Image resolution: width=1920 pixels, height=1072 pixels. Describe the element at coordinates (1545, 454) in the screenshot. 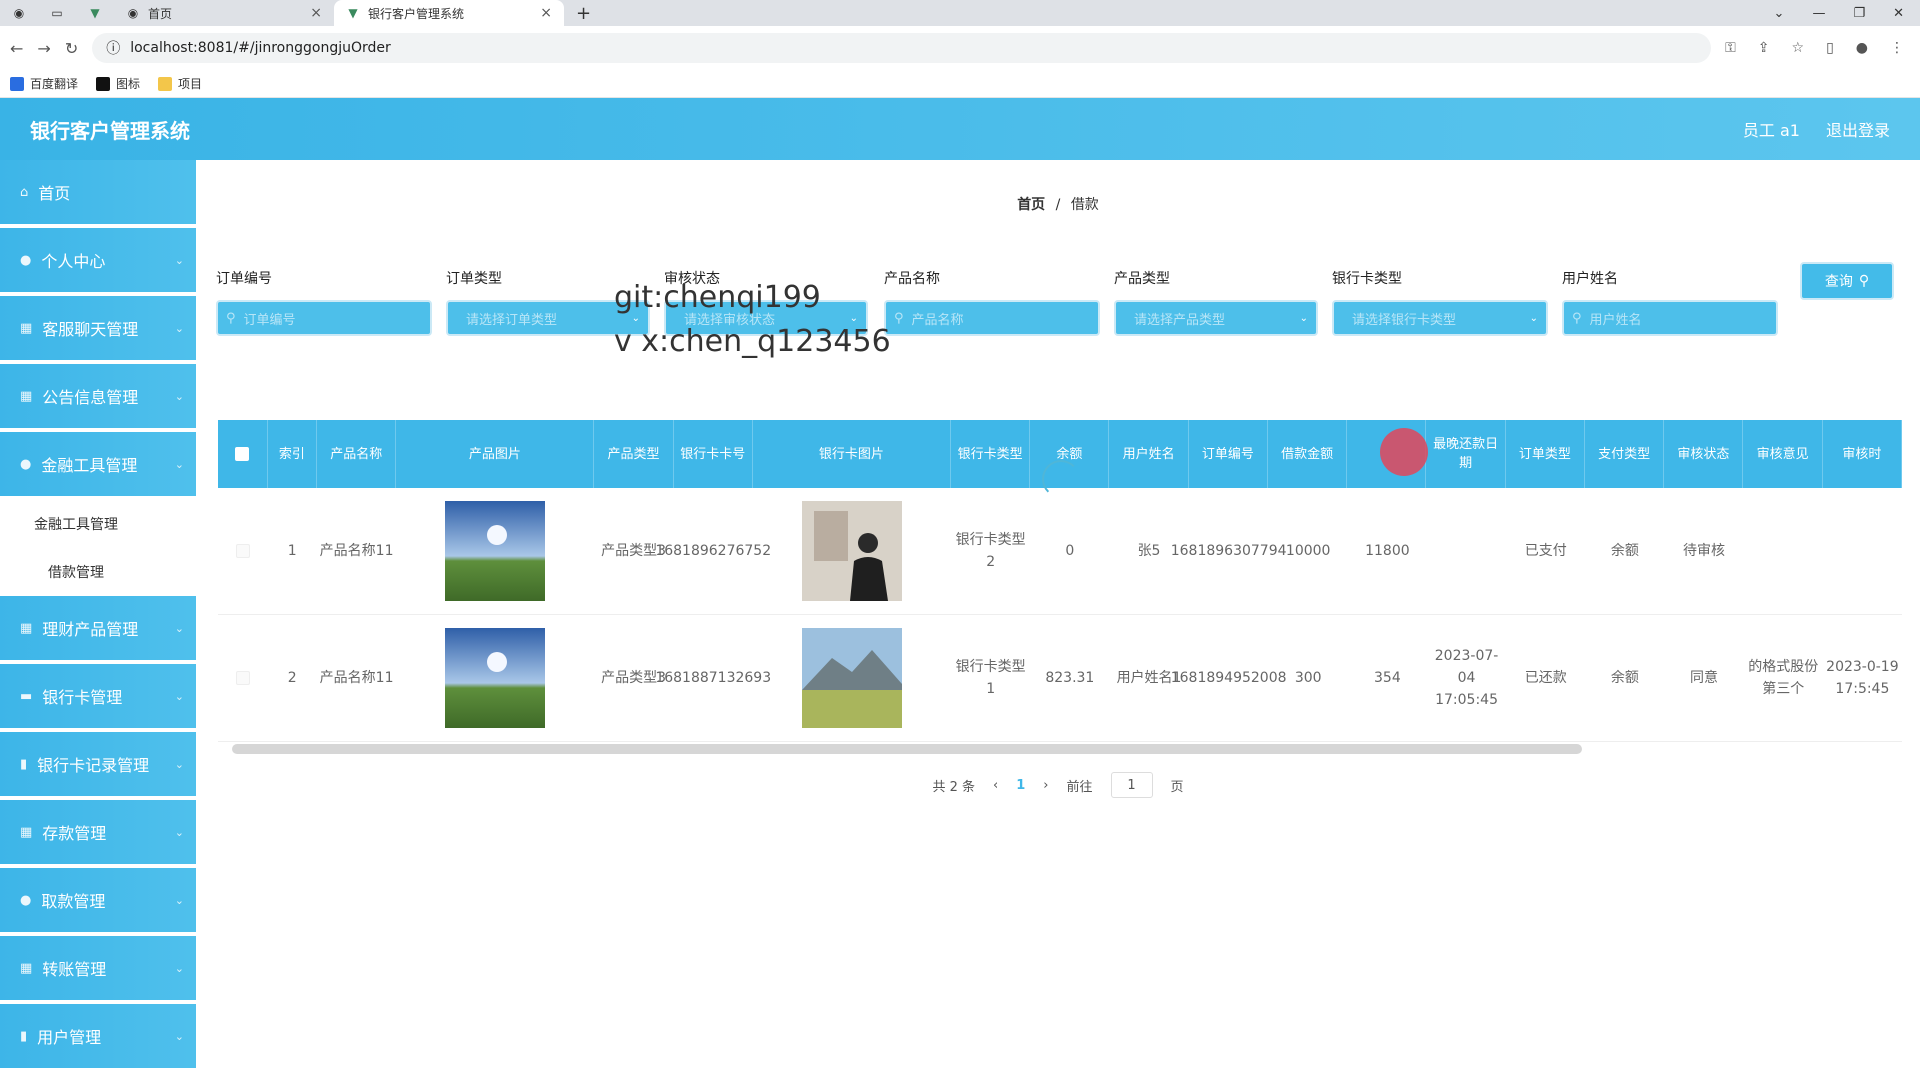

I see `column-header: 订单类型` at that location.